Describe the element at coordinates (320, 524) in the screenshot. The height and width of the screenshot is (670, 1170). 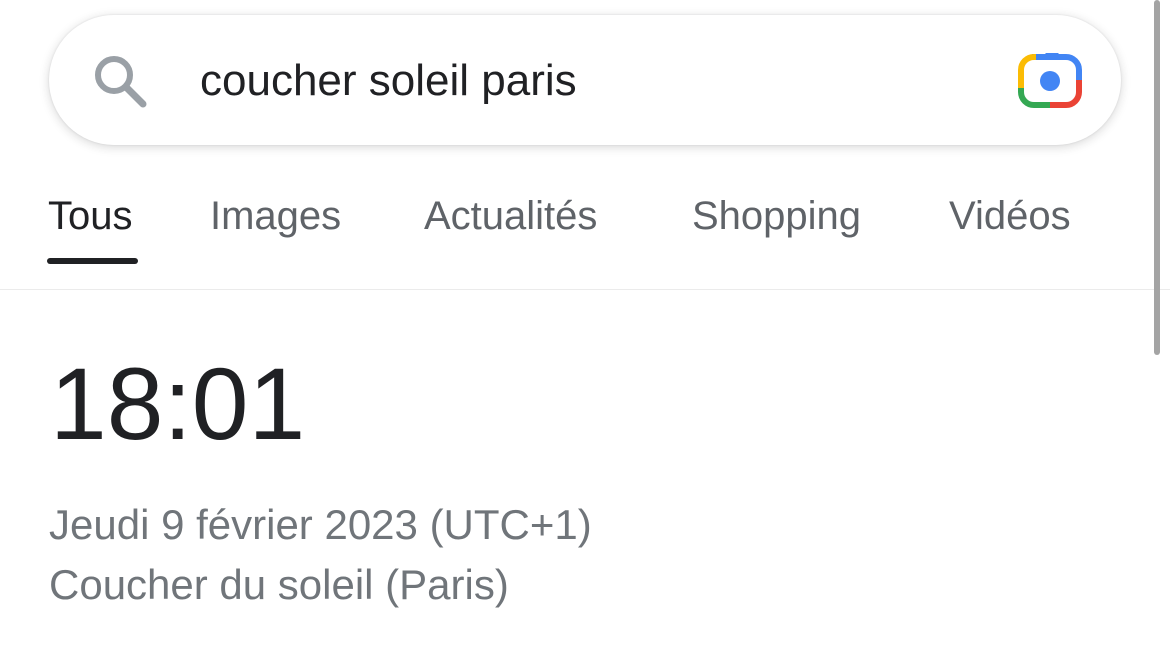
I see `sunset-date: Jeudi 9 février 2023 (UTC+1)` at that location.